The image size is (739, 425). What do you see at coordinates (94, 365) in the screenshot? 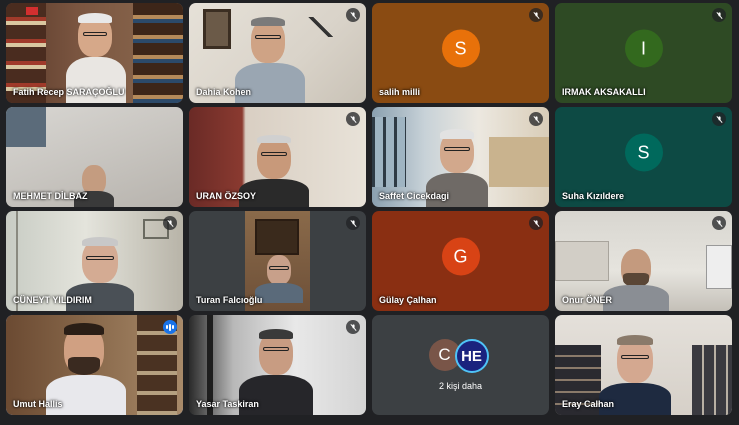
I see `participant-tile: Umut Hallis` at bounding box center [94, 365].